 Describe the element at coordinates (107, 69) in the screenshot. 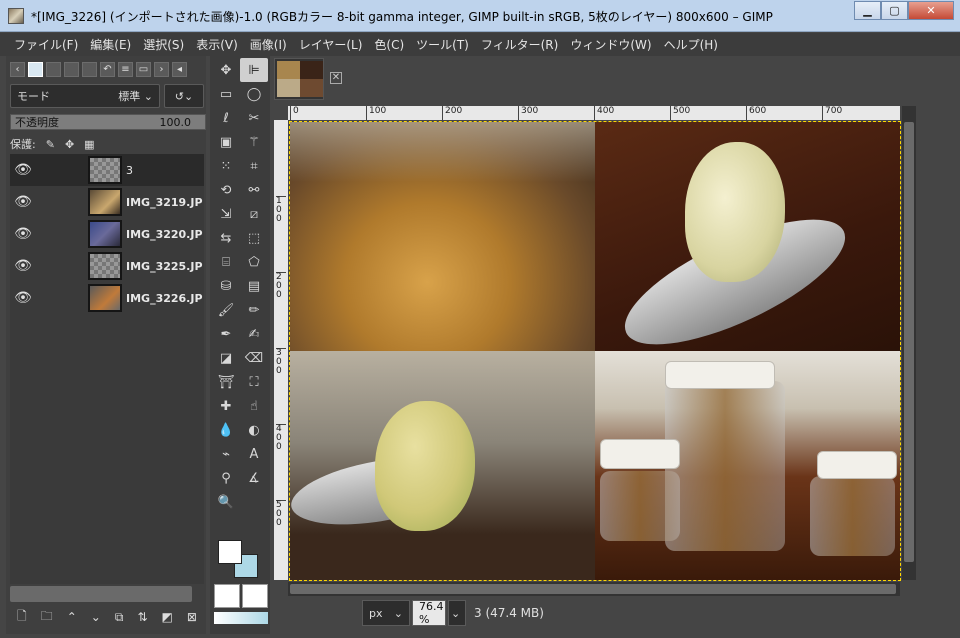

I see `undo-history-tab-icon: ↶` at that location.